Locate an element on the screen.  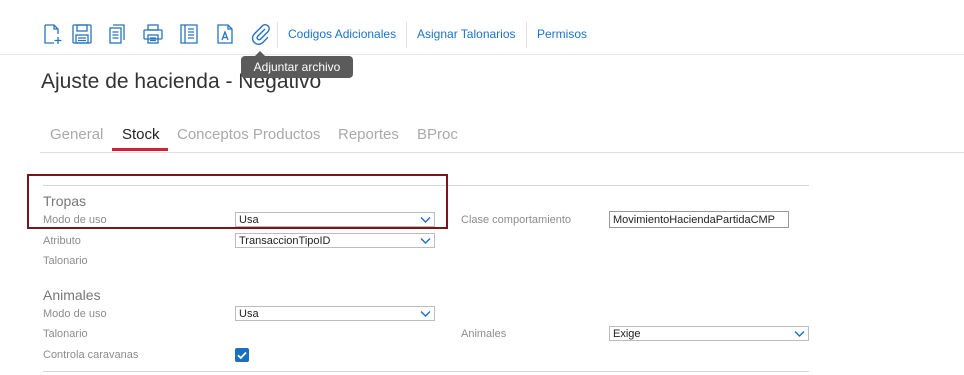
tropas-talonario-label: Talonario is located at coordinates (65, 261).